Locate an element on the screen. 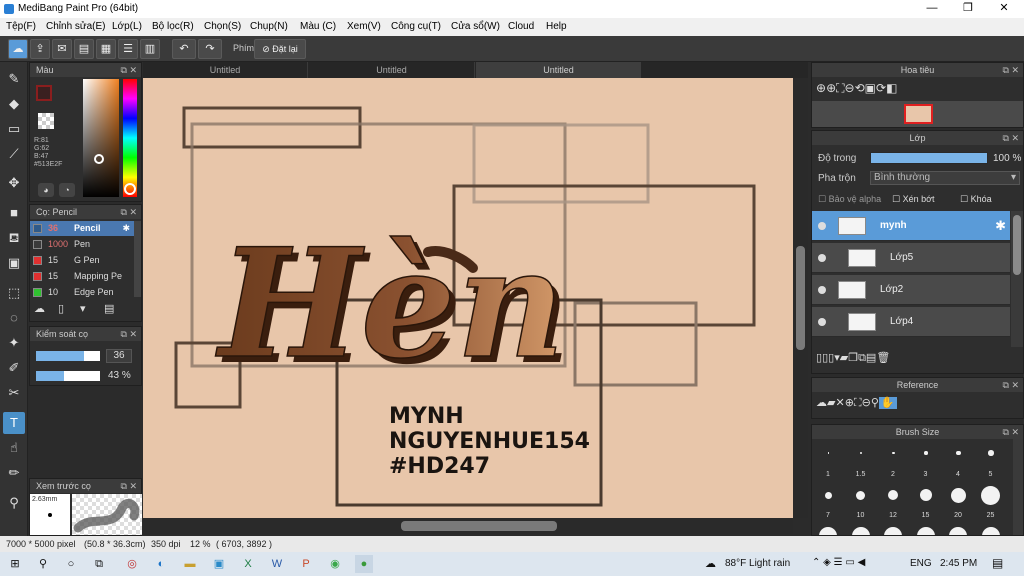 Image resolution: width=1024 pixels, height=576 pixels. reset-button: ⊘ Đặt lại is located at coordinates (280, 49).